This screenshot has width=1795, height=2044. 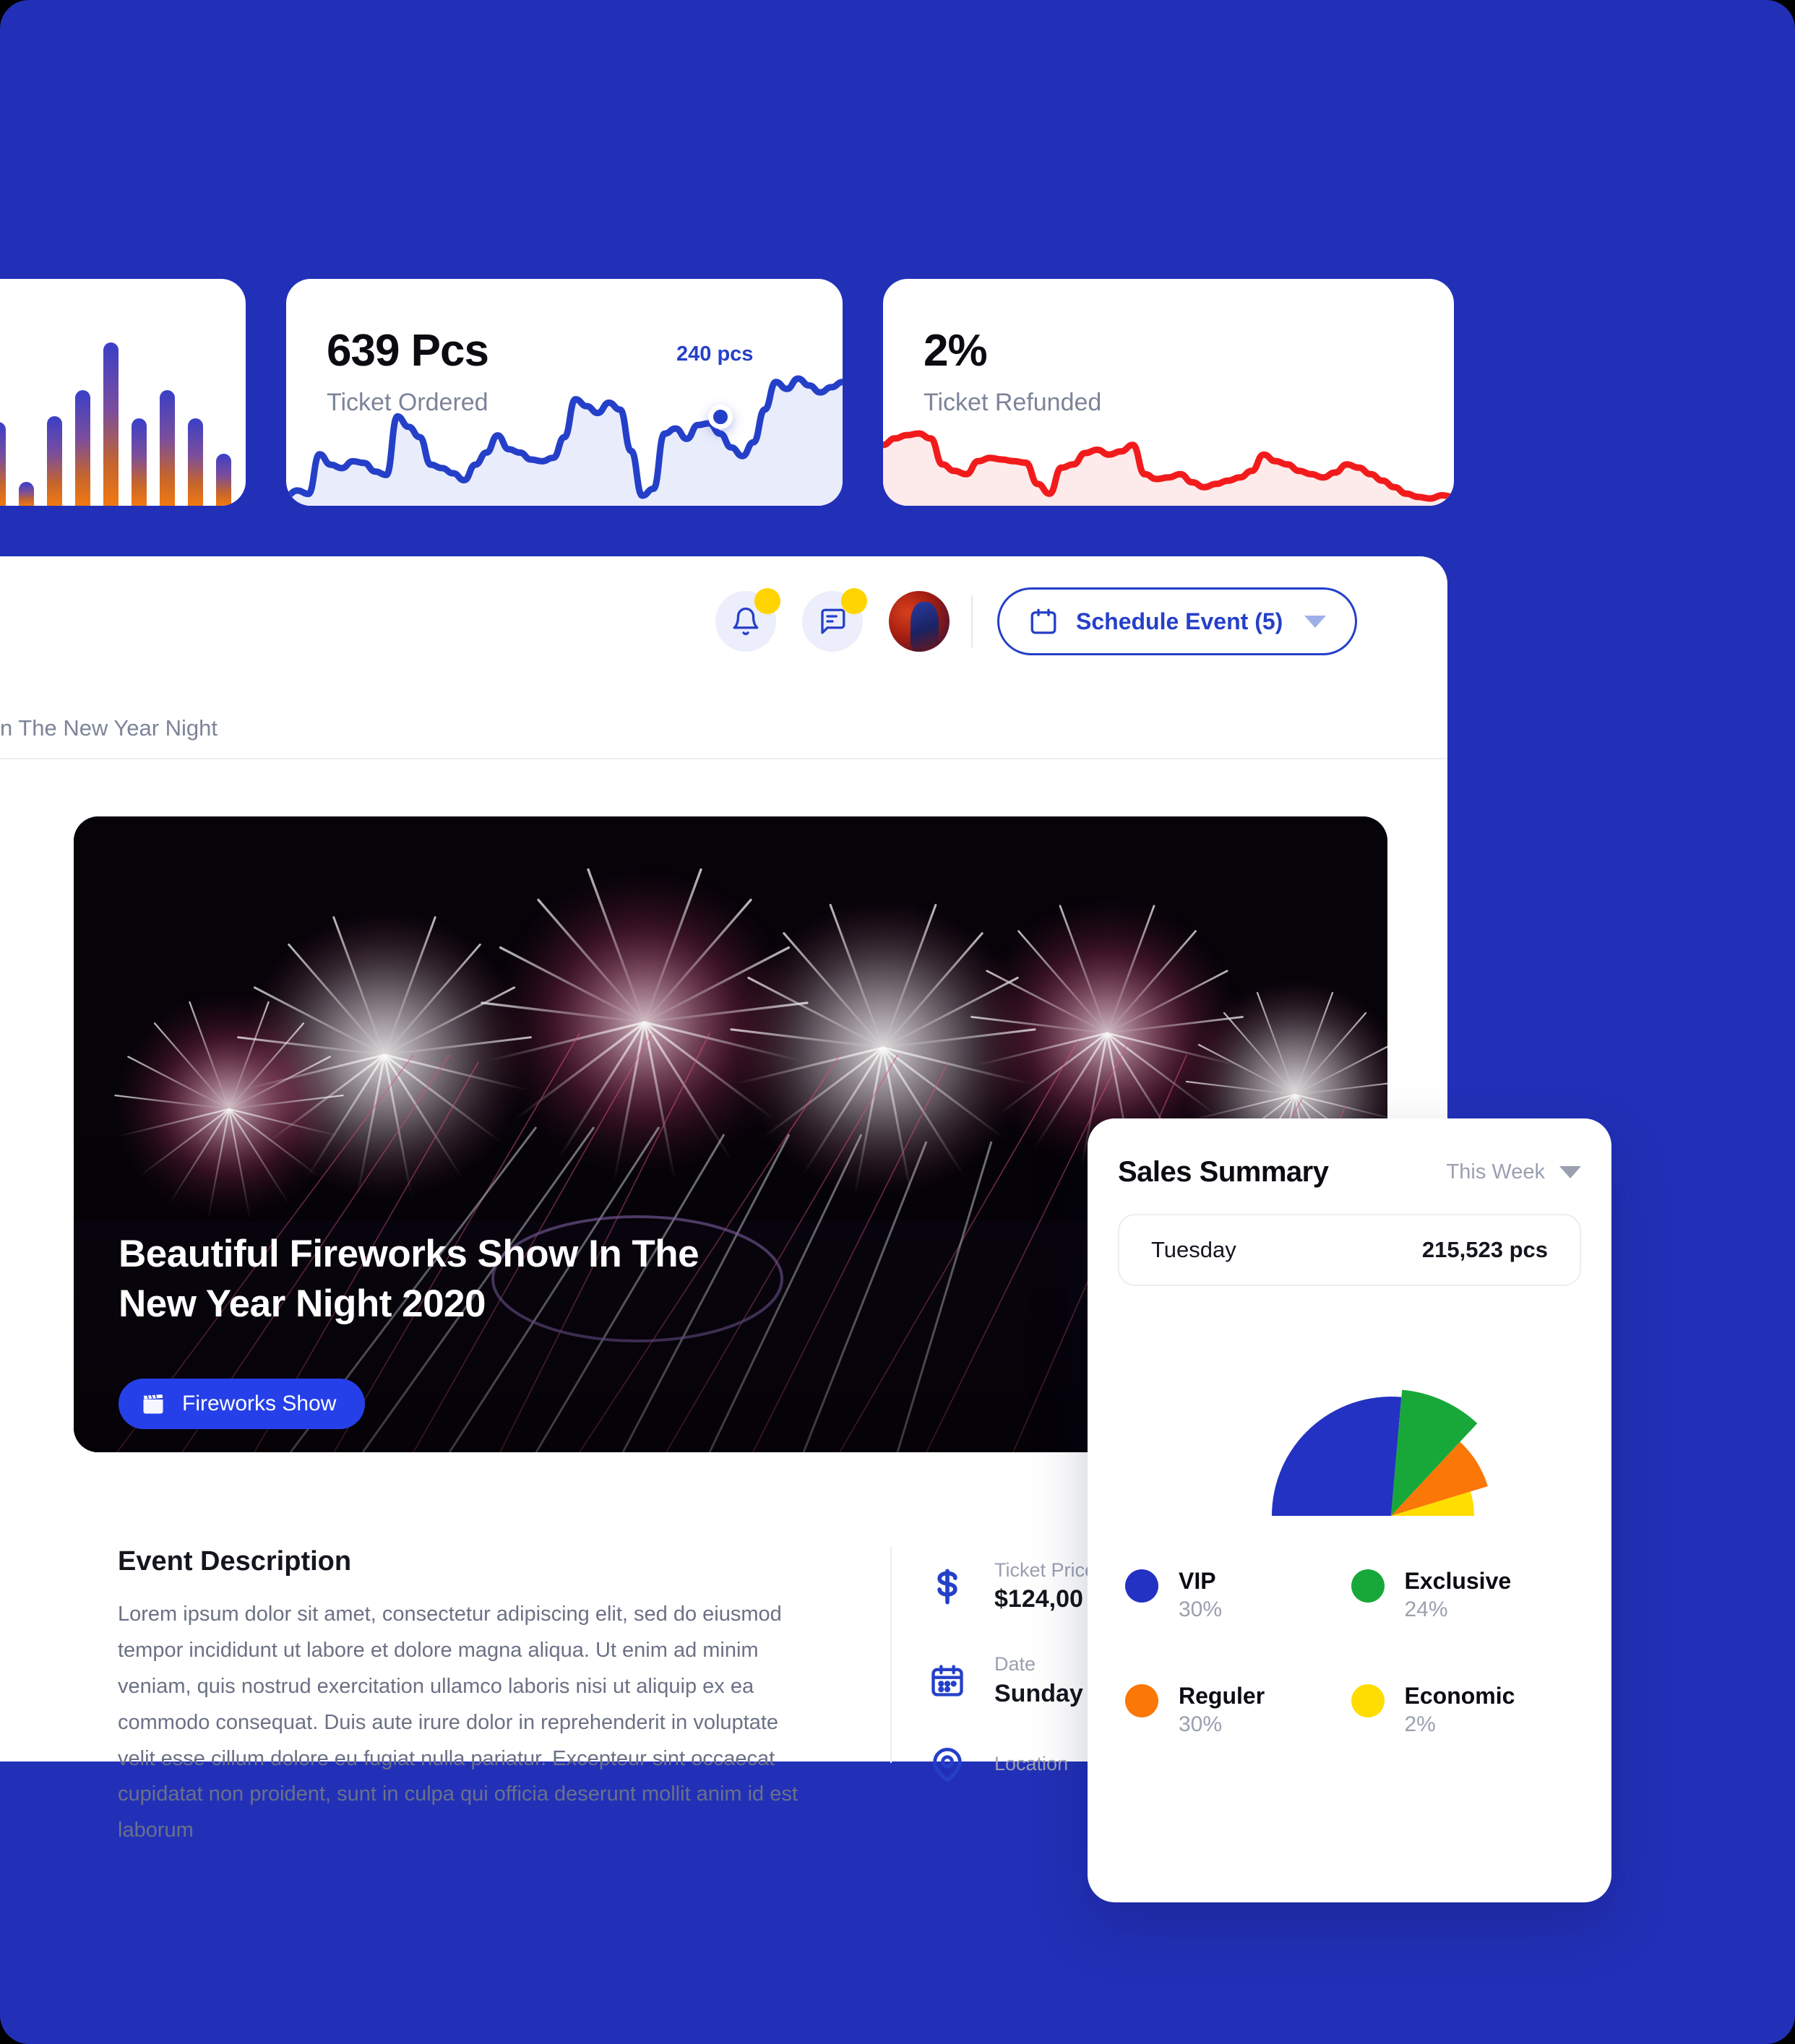 I want to click on legend-name: Reguler, so click(x=1222, y=1695).